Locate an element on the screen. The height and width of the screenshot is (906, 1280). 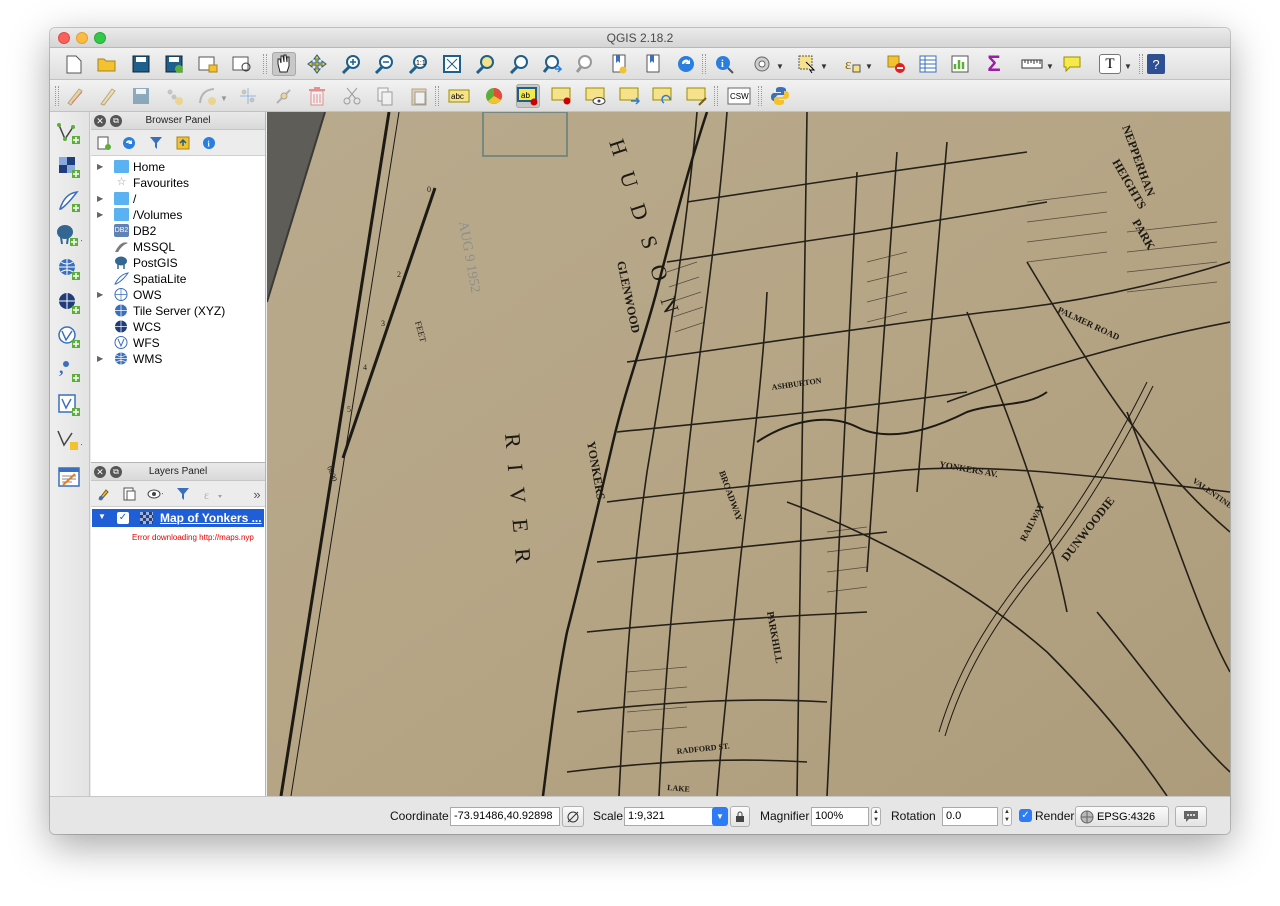
measure-dropdown-icon: ▼ is located at coordinates (1050, 66).